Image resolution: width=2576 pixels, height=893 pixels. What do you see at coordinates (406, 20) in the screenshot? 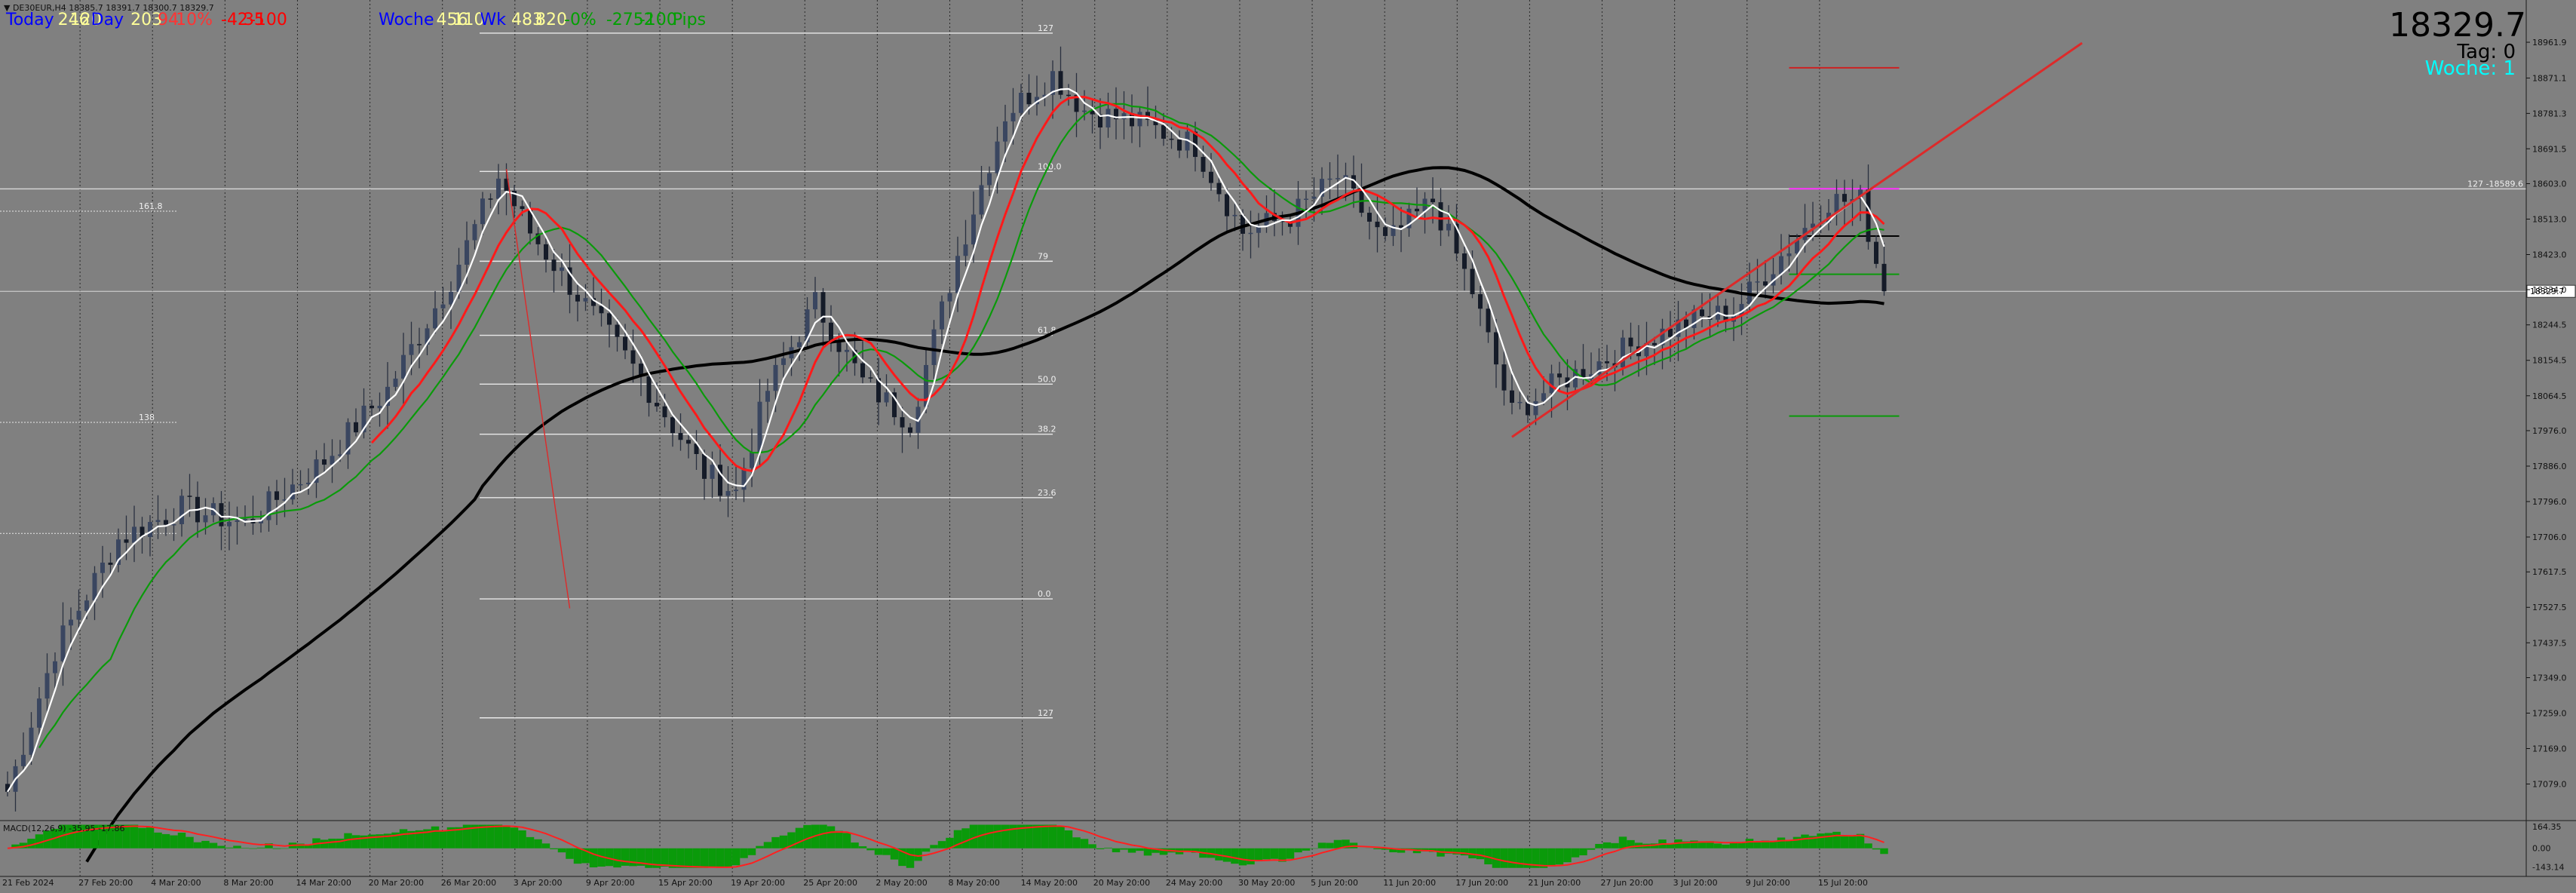
I see `week-label: Woche` at bounding box center [406, 20].